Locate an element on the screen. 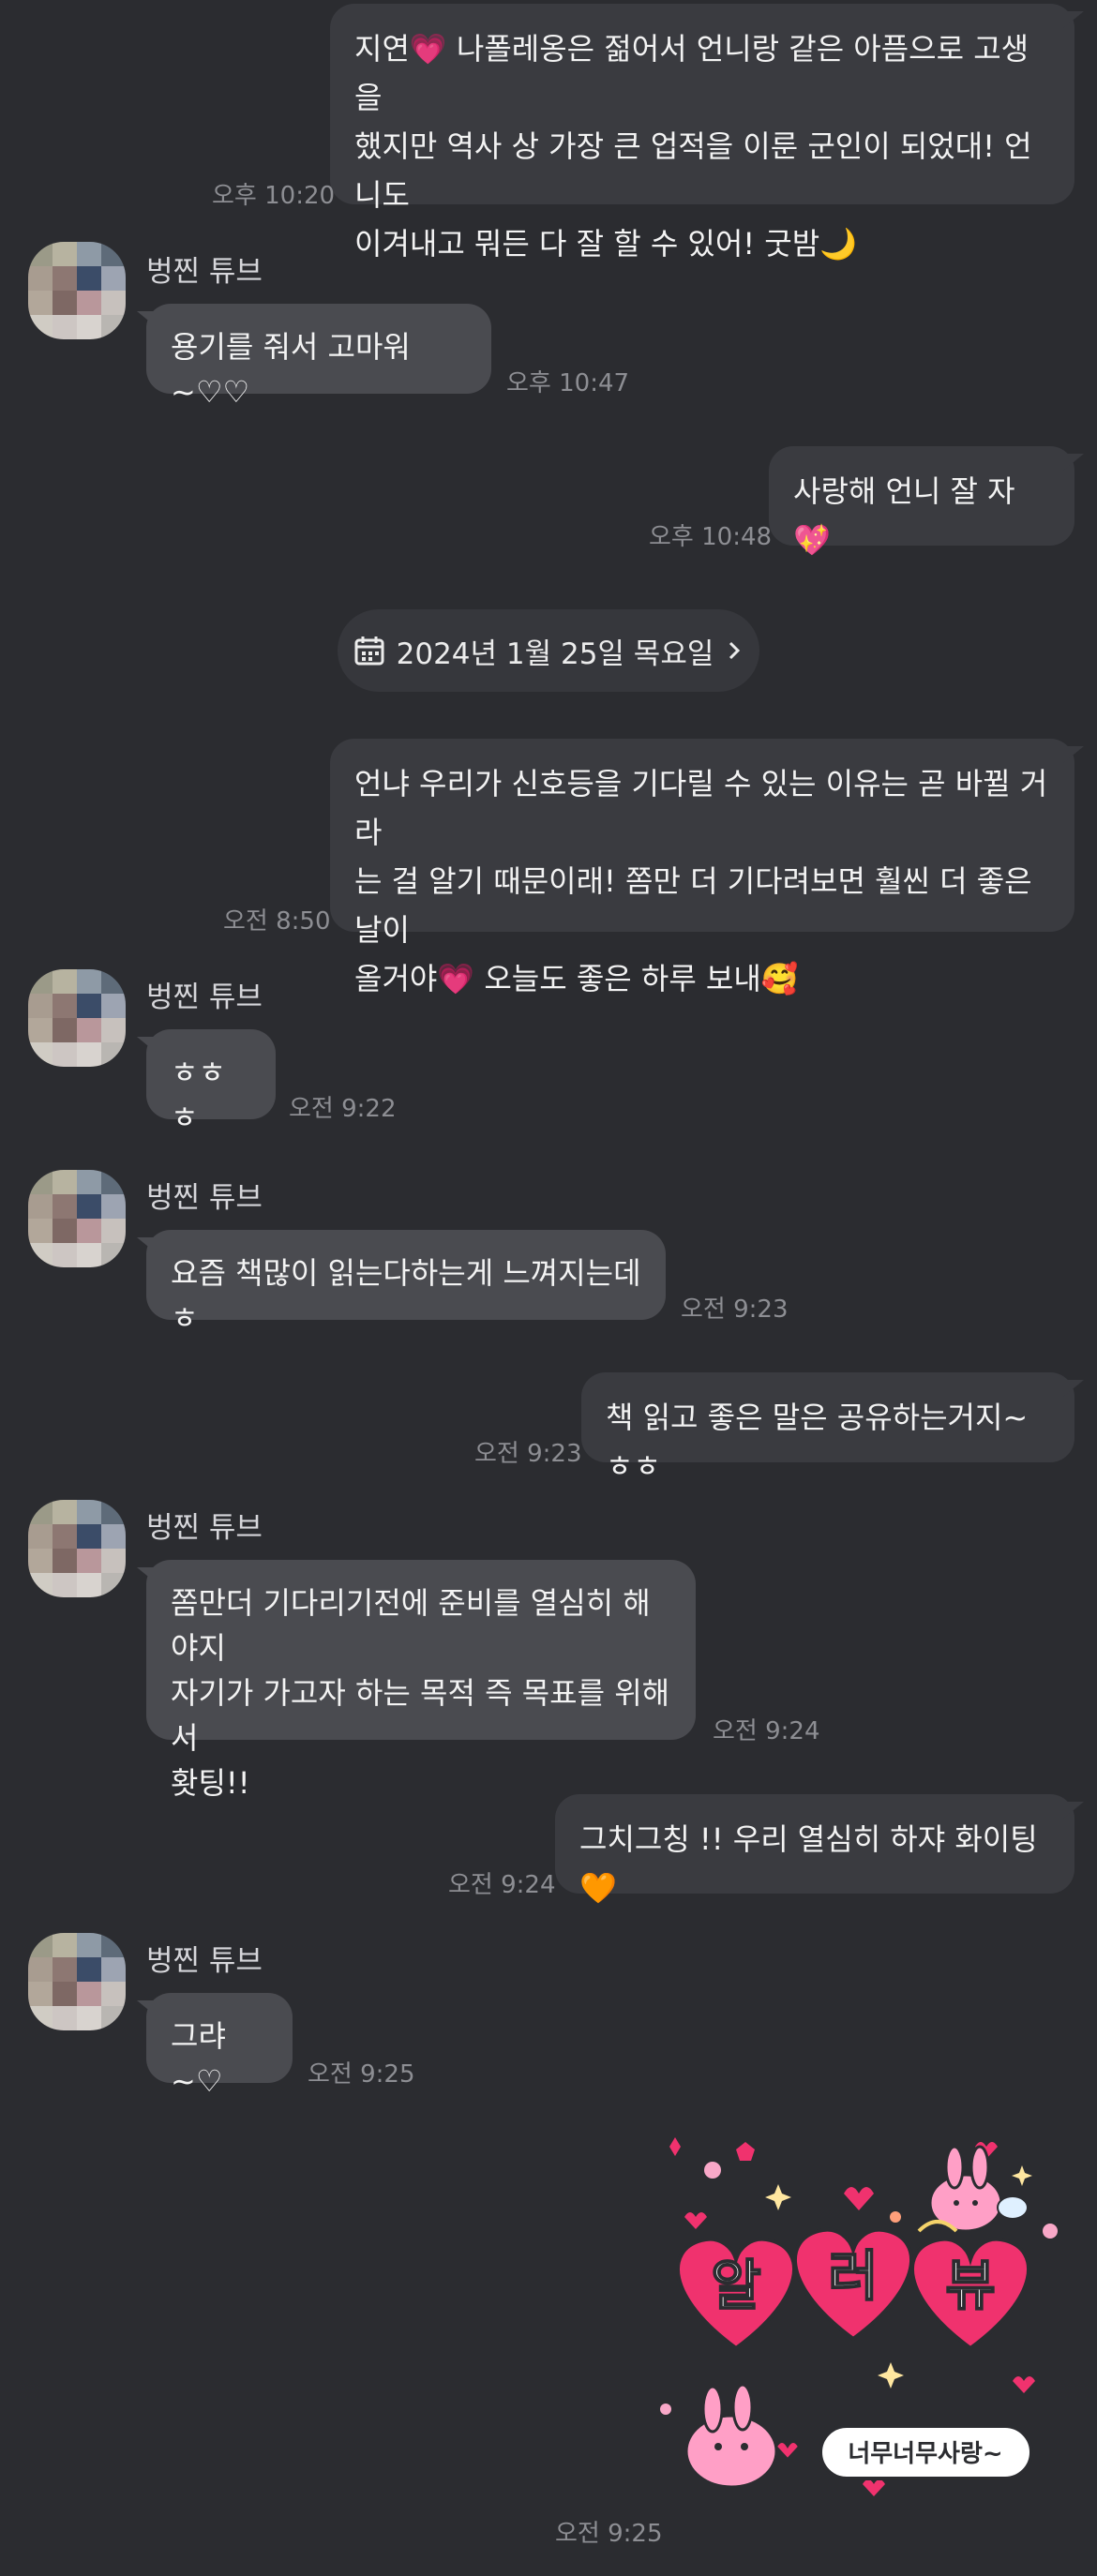 This screenshot has height=2576, width=1097. message-time: 오전 8:50 is located at coordinates (277, 922).